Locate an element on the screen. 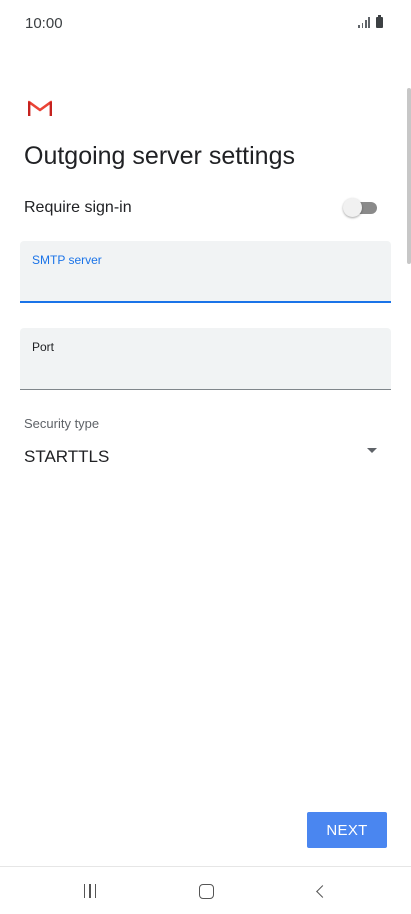  home-icon is located at coordinates (206, 891).